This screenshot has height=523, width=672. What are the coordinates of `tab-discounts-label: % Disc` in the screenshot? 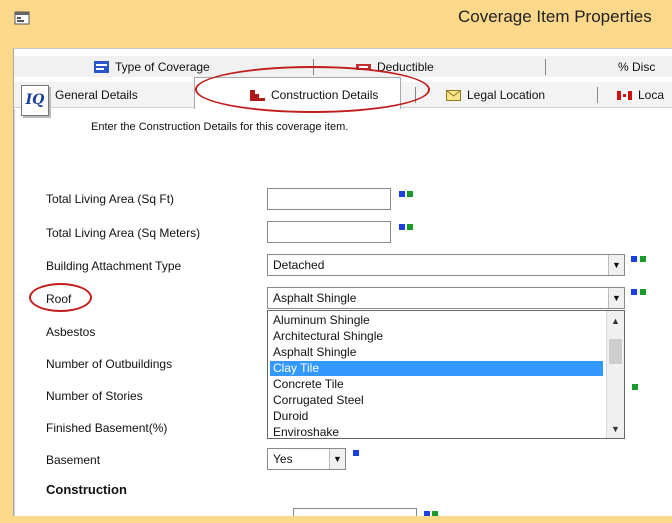 It's located at (637, 67).